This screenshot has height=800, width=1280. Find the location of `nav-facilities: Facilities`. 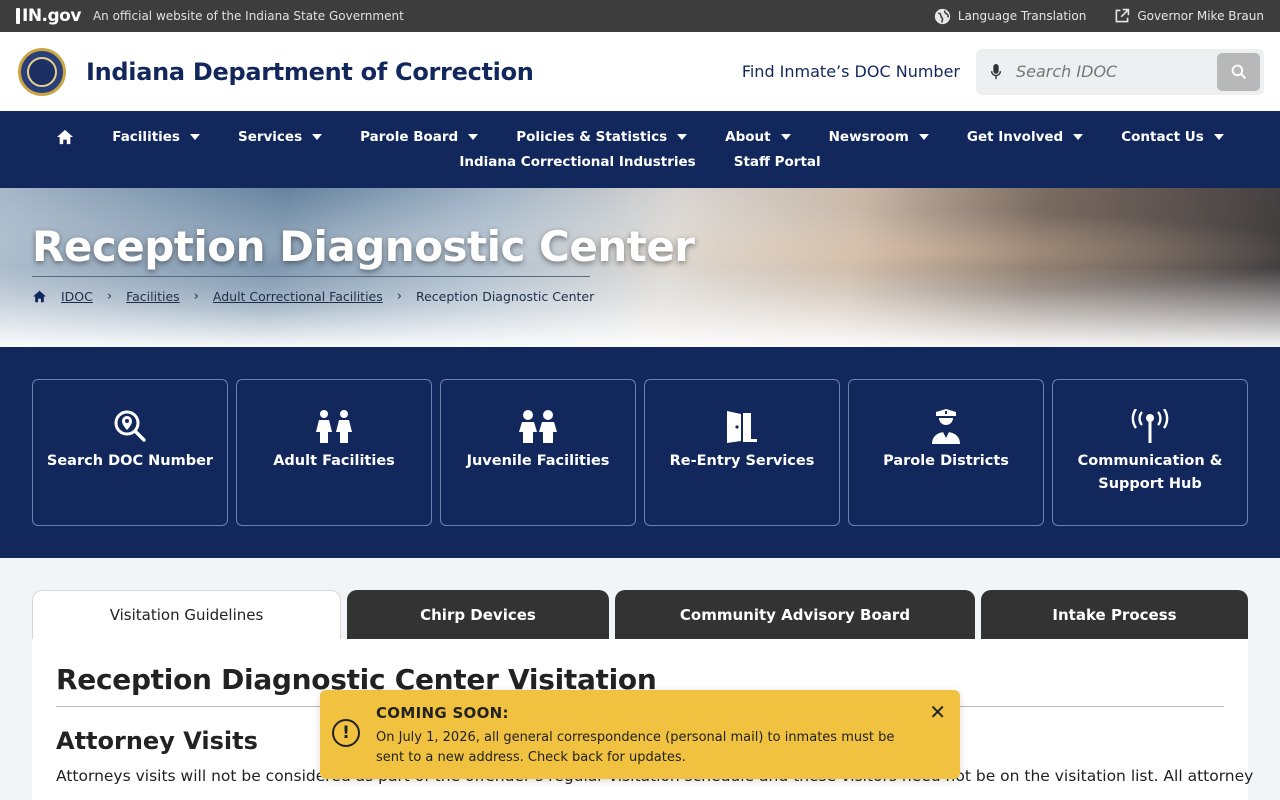

nav-facilities: Facilities is located at coordinates (156, 137).